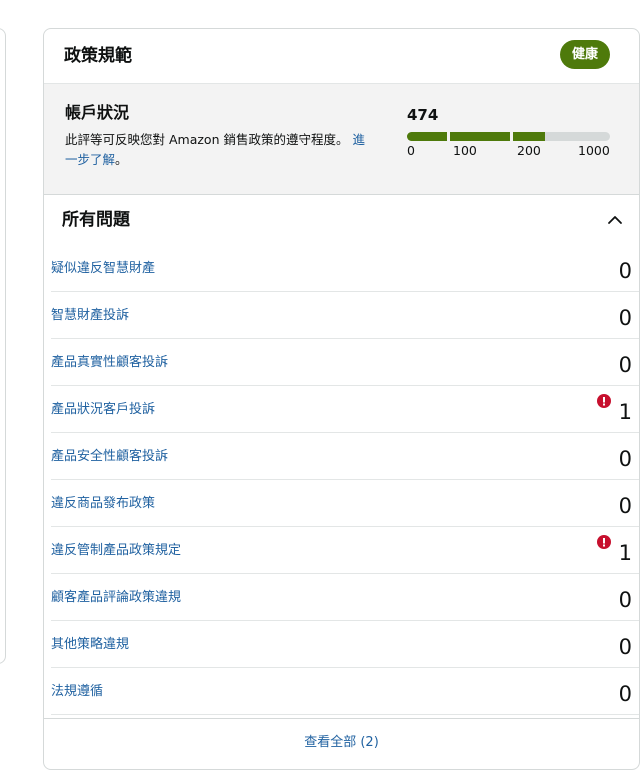 The image size is (641, 770). Describe the element at coordinates (116, 595) in the screenshot. I see `issue-label: 顧客產品評論政策違規` at that location.